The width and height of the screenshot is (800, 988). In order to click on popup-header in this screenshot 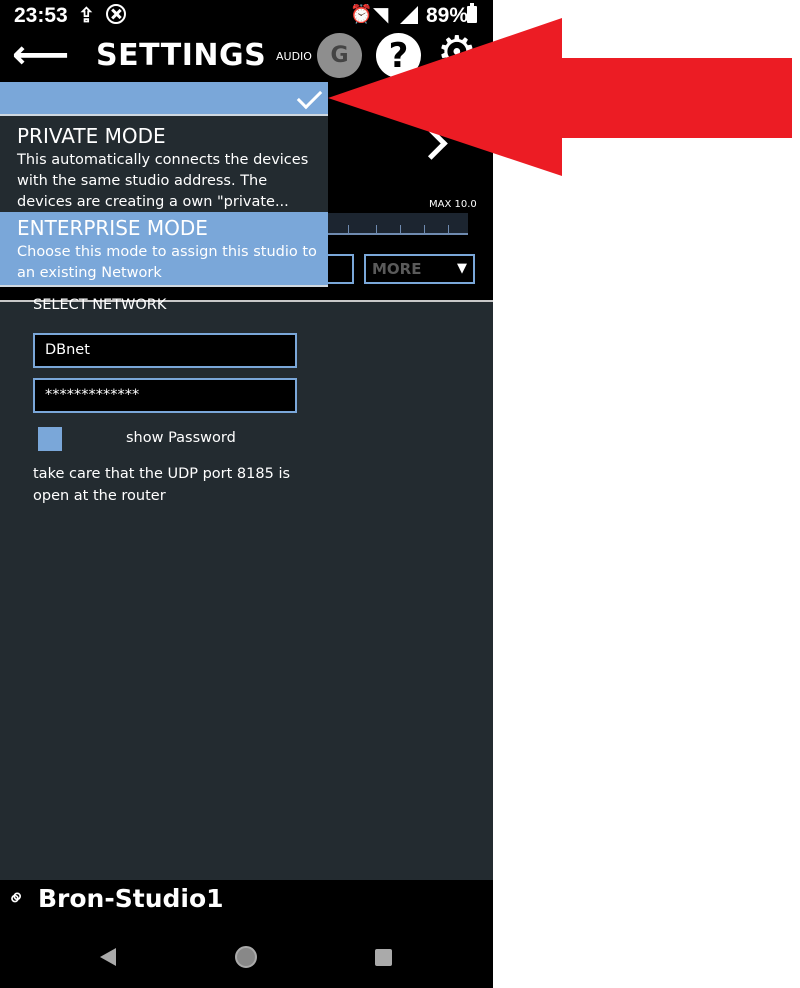, I will do `click(164, 99)`.